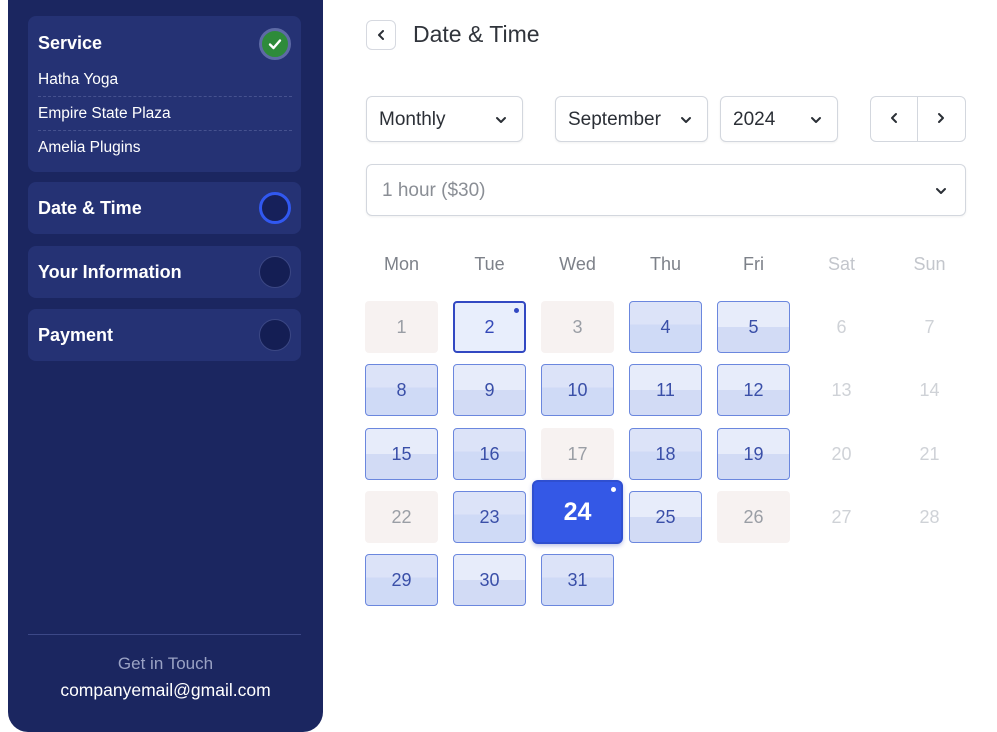  What do you see at coordinates (90, 208) in the screenshot?
I see `step-title: Date & Time` at bounding box center [90, 208].